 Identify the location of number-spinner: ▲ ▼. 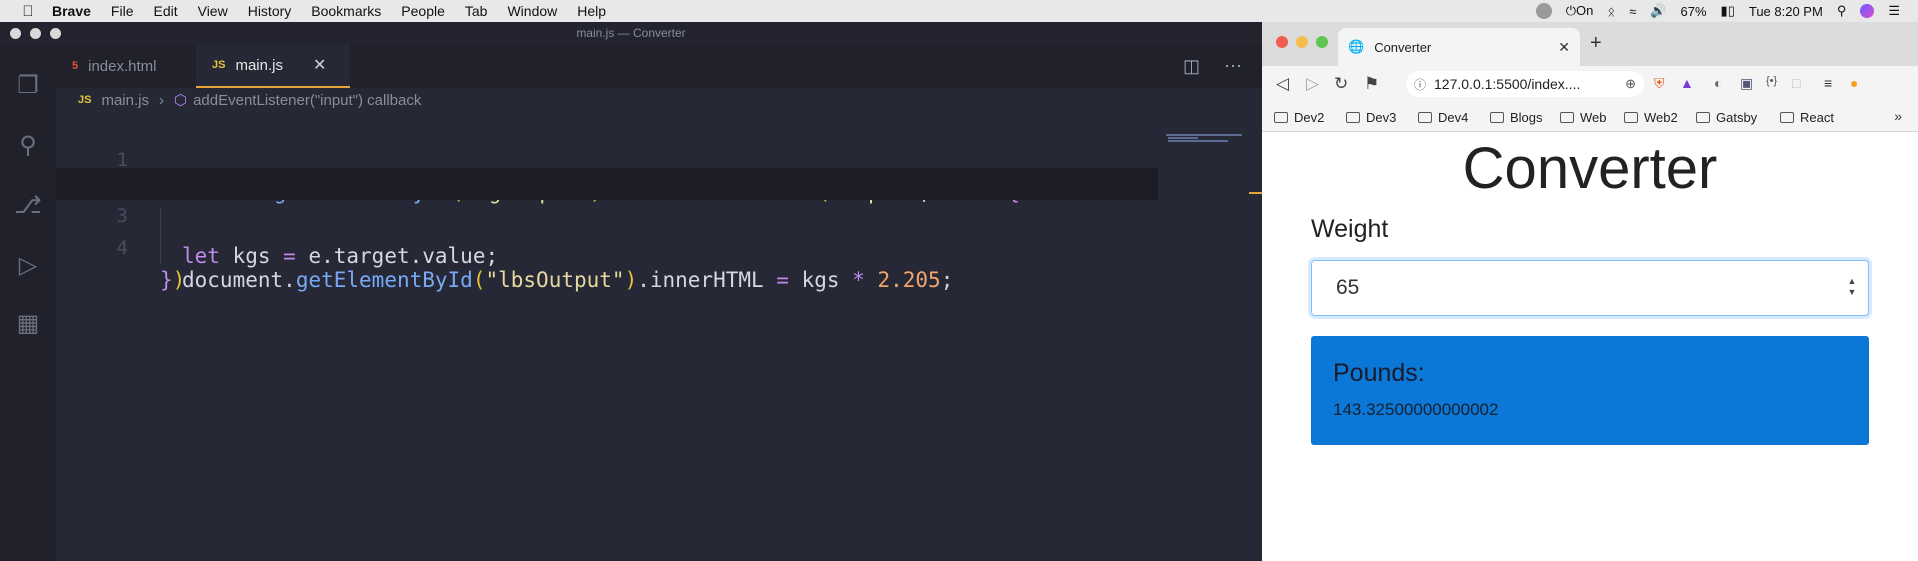
(1852, 288).